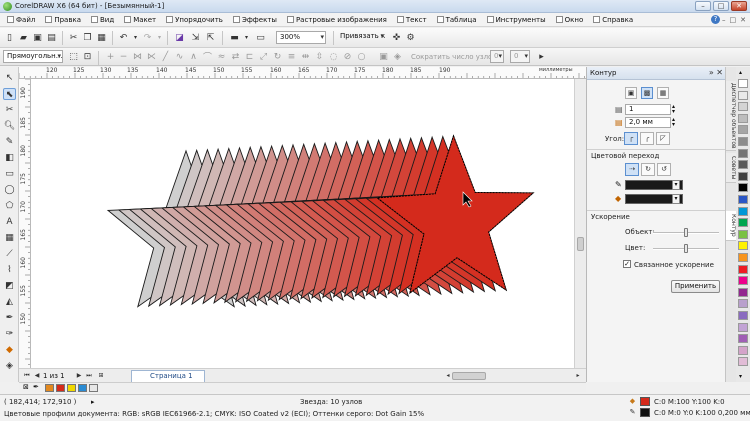  I want to click on next-page-icon: ▶, so click(79, 376).